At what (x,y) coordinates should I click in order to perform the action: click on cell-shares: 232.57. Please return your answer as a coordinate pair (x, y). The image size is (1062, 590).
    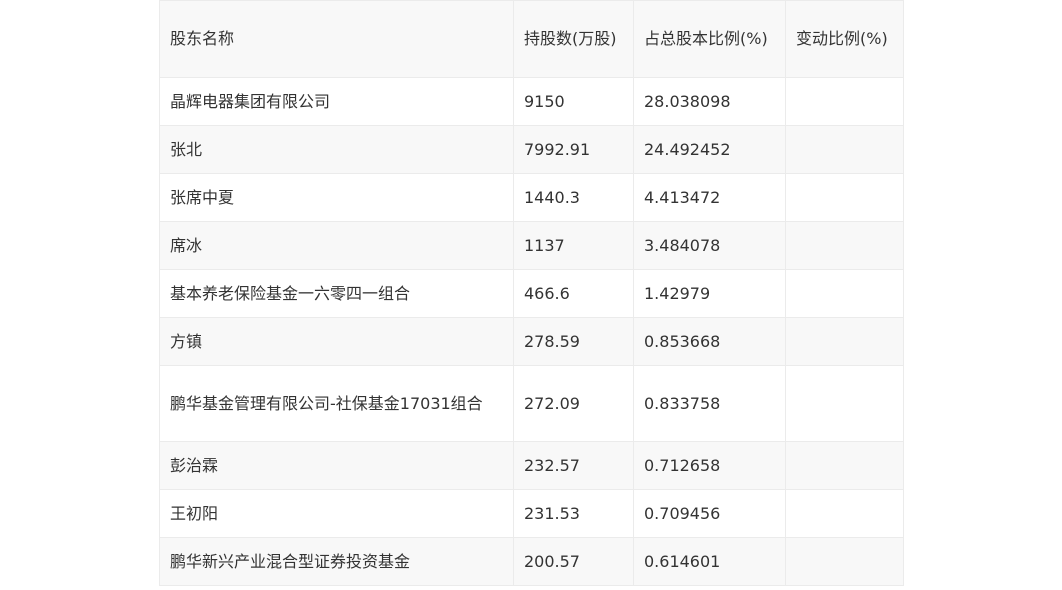
    Looking at the image, I should click on (573, 465).